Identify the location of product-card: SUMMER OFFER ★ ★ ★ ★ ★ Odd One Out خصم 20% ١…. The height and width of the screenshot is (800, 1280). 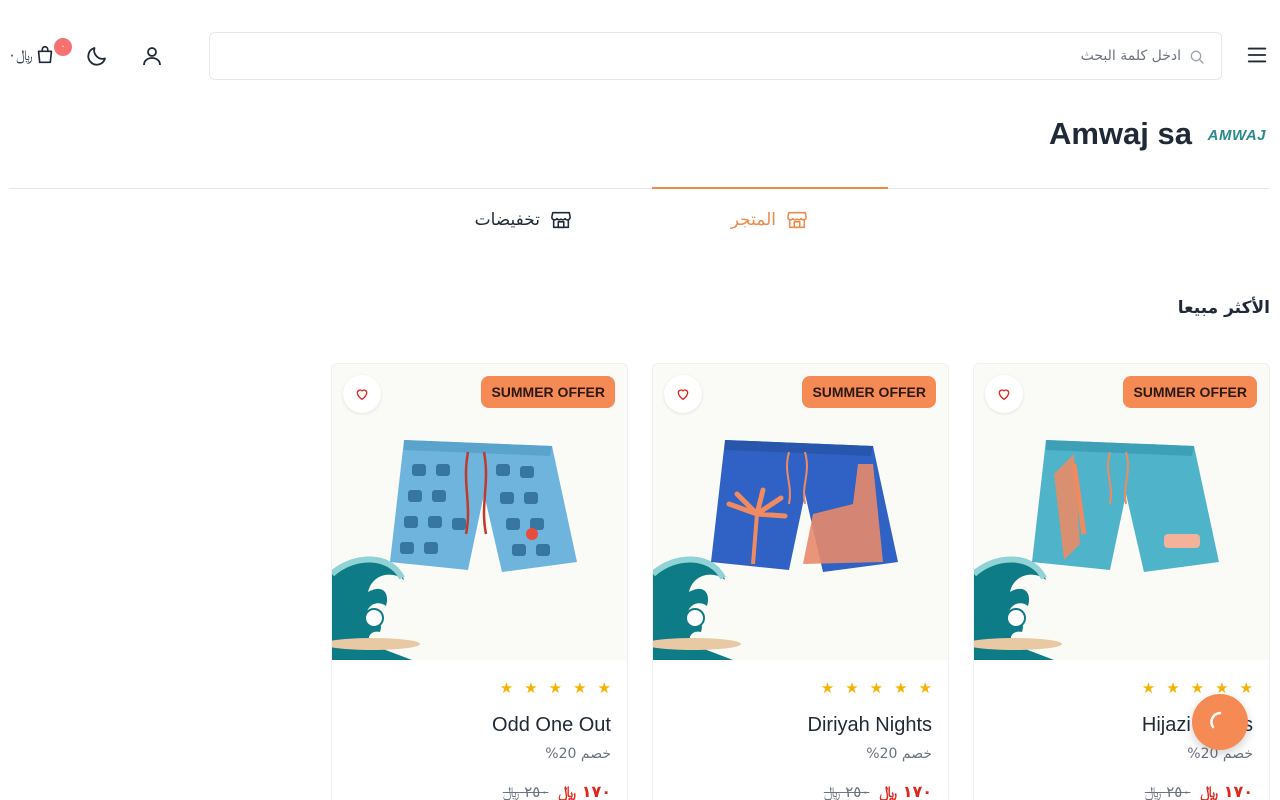
(479, 581).